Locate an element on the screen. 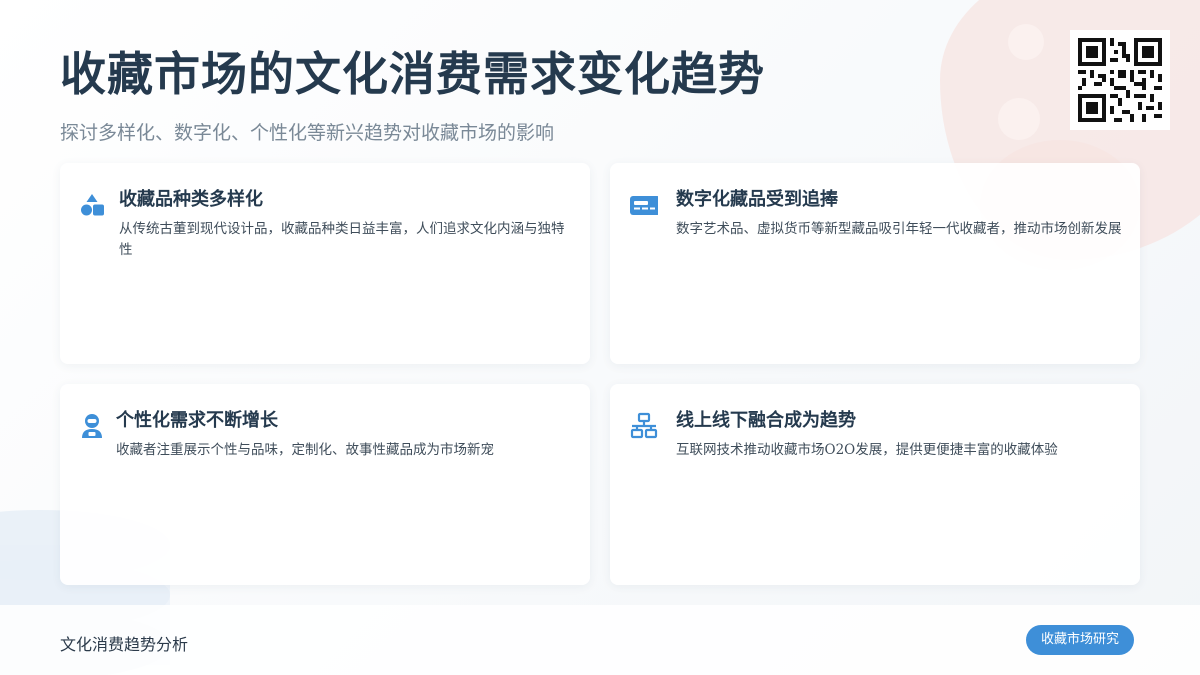 The width and height of the screenshot is (1200, 675). card-description: 从传统古董到现代设计品，收藏品种类日益丰富，人们追求文化内涵与独特性 is located at coordinates (342, 239).